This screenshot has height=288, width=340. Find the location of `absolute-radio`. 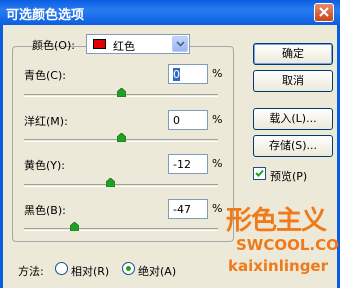

absolute-radio is located at coordinates (128, 268).